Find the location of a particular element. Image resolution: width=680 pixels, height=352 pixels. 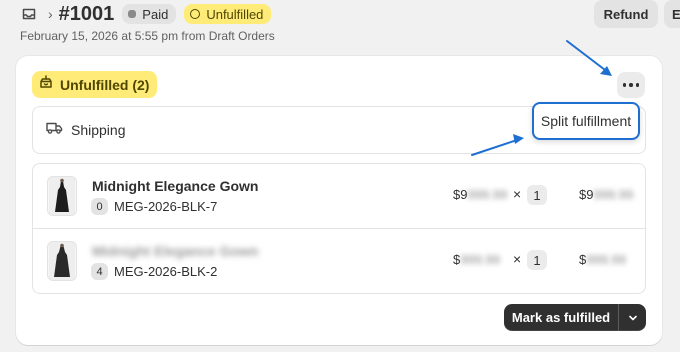

sku-row: 0 MEG-2026-BLK-7 is located at coordinates (154, 206).